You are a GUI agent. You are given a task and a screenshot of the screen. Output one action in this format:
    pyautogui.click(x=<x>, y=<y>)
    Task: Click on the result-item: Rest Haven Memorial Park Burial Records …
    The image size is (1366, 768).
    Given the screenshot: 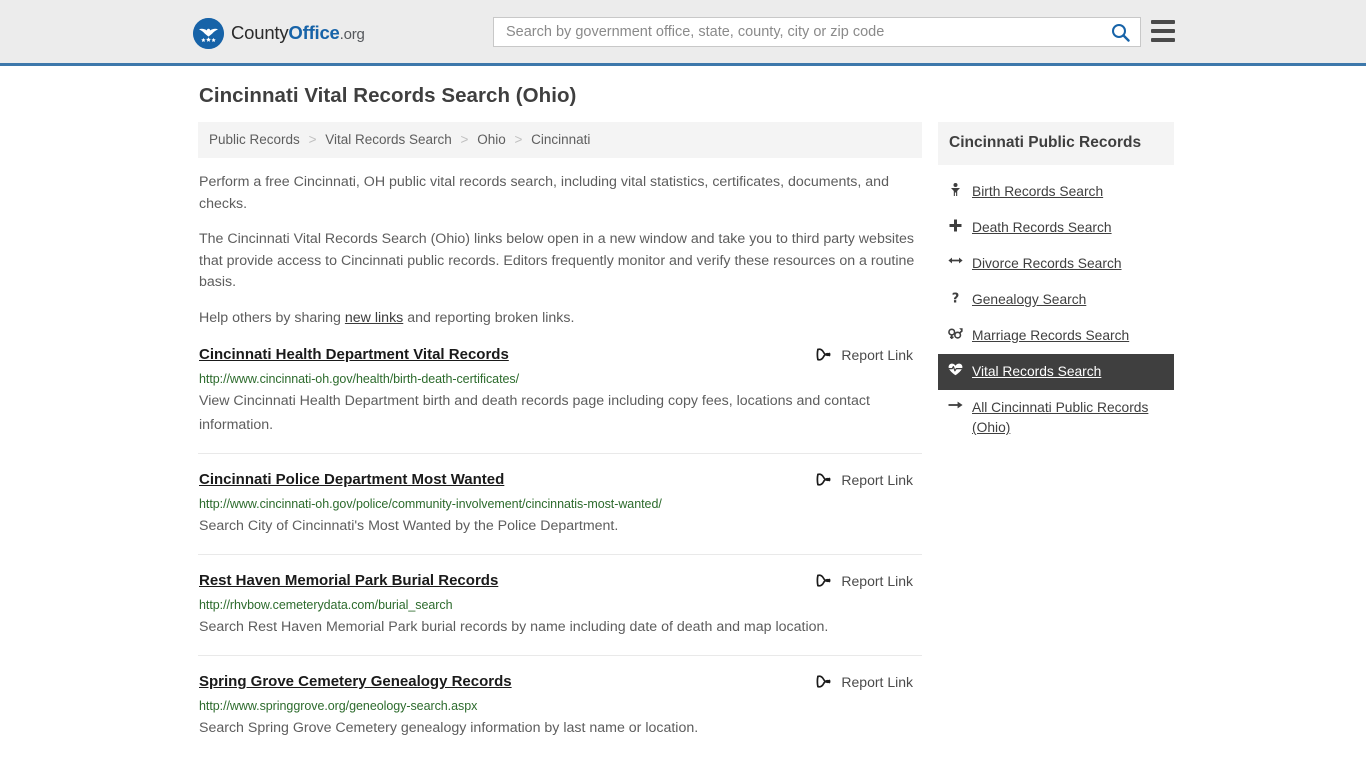 What is the action you would take?
    pyautogui.click(x=560, y=612)
    